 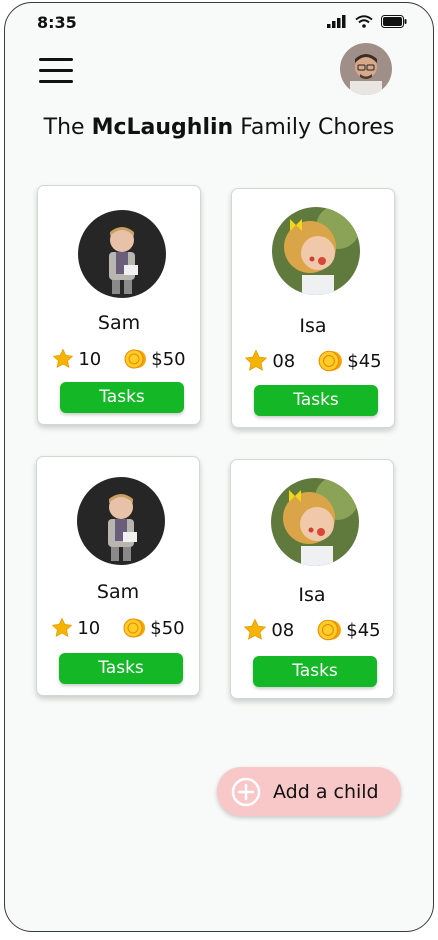 I want to click on add-child-button: Add a child, so click(x=309, y=791).